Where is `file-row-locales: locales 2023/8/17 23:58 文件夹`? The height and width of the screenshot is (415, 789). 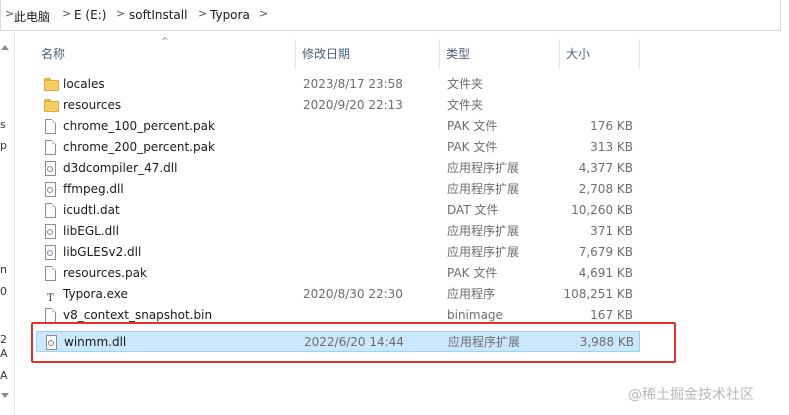 file-row-locales: locales 2023/8/17 23:58 文件夹 is located at coordinates (338, 84).